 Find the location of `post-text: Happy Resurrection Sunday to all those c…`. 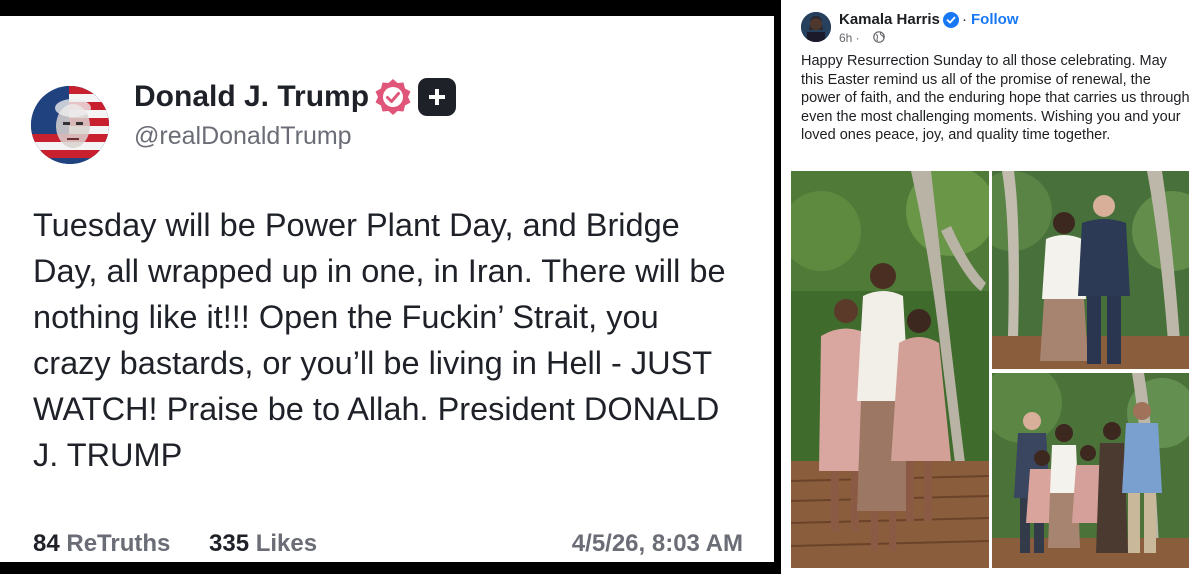

post-text: Happy Resurrection Sunday to all those c… is located at coordinates (995, 98).